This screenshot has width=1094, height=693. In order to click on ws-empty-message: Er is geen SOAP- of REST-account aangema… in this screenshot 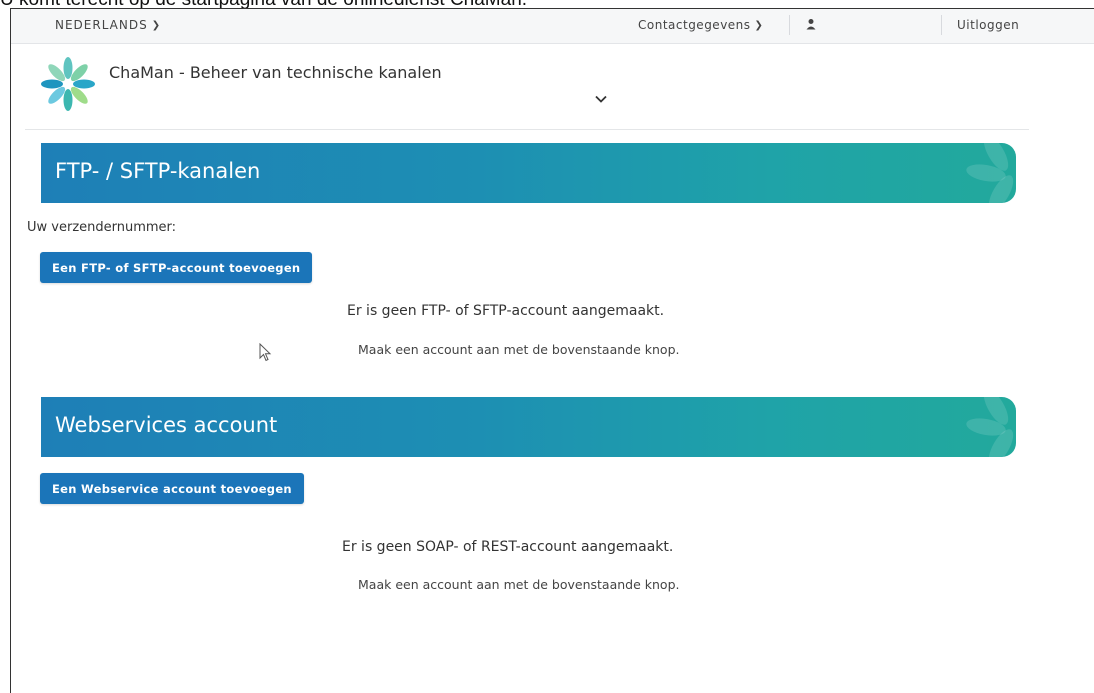, I will do `click(508, 547)`.